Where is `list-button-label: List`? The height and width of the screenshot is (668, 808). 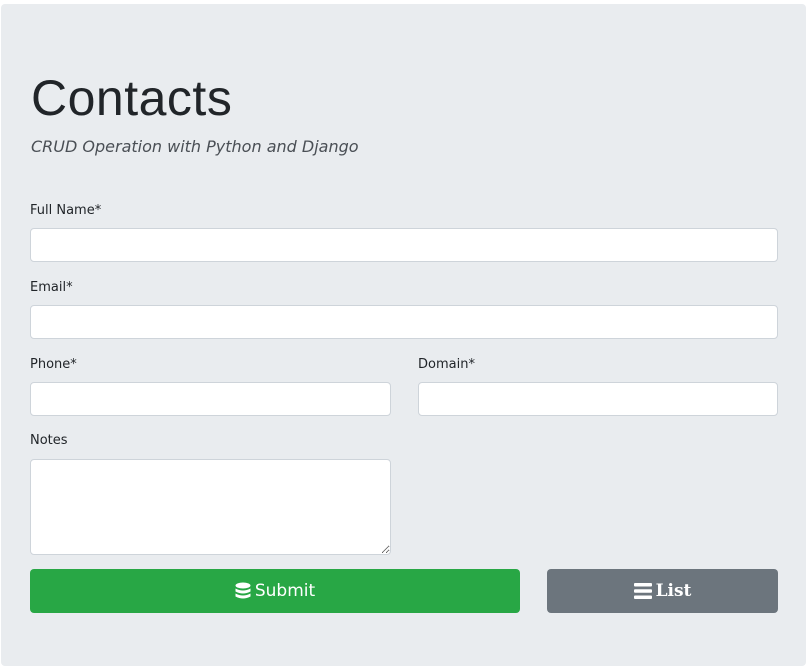
list-button-label: List is located at coordinates (673, 591).